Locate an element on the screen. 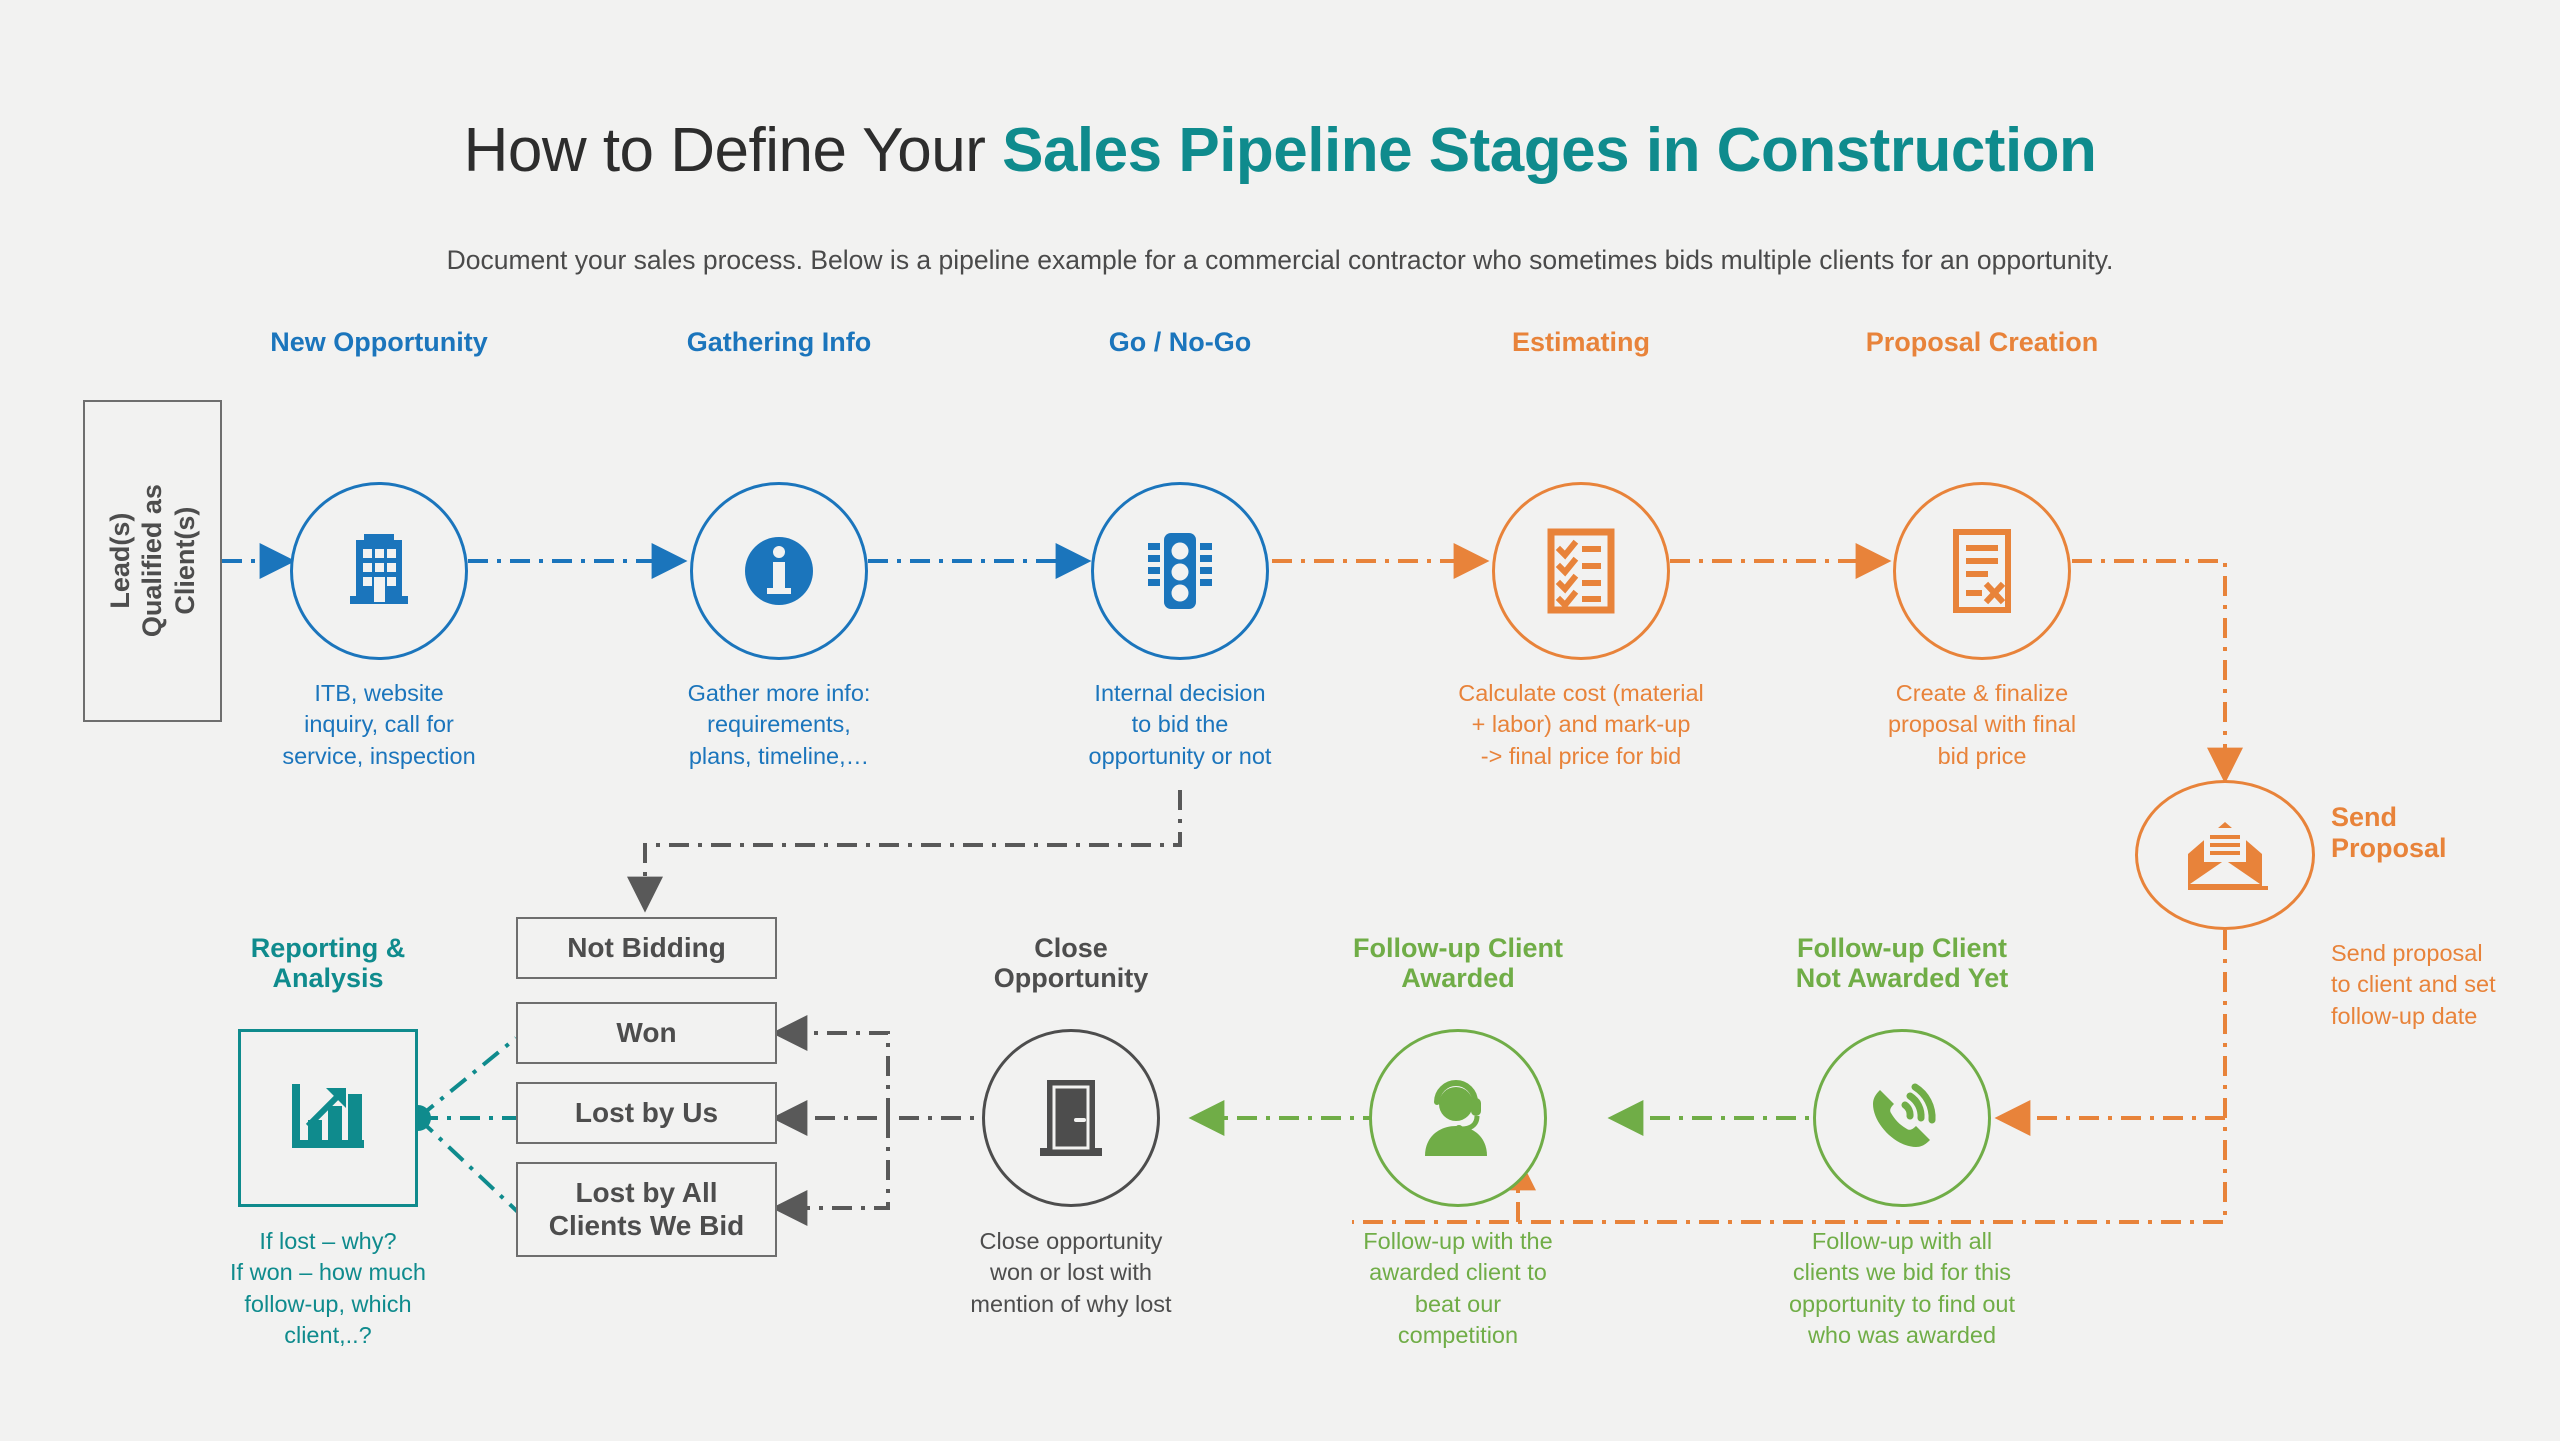  document-signed-icon is located at coordinates (1982, 571).